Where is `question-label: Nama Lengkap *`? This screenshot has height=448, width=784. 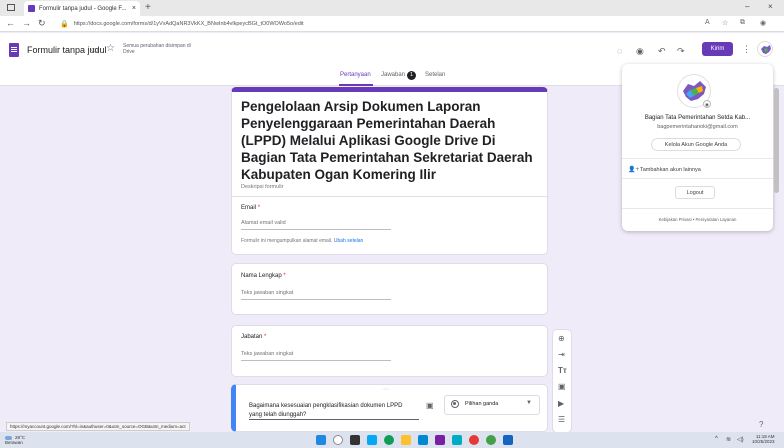
question-label: Nama Lengkap * is located at coordinates (263, 276).